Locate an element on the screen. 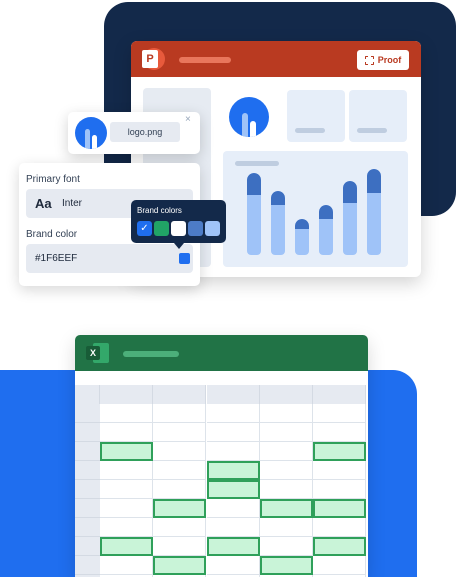 This screenshot has height=577, width=464. brand-color-swatch is located at coordinates (184, 258).